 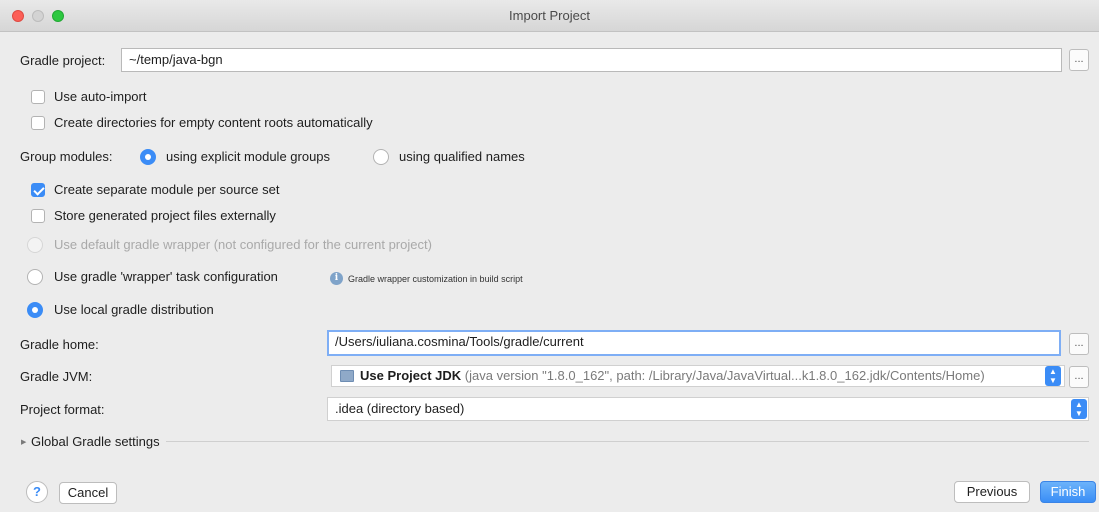 What do you see at coordinates (35, 245) in the screenshot?
I see `default-wrapper-radio` at bounding box center [35, 245].